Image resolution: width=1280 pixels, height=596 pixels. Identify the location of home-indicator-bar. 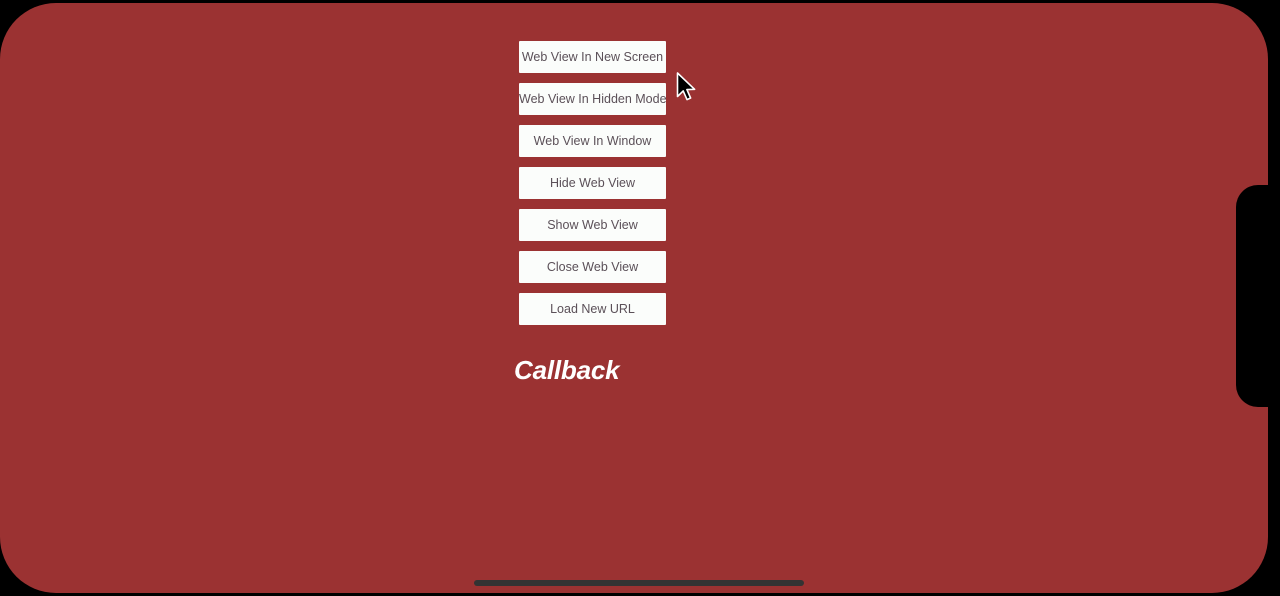
(639, 583).